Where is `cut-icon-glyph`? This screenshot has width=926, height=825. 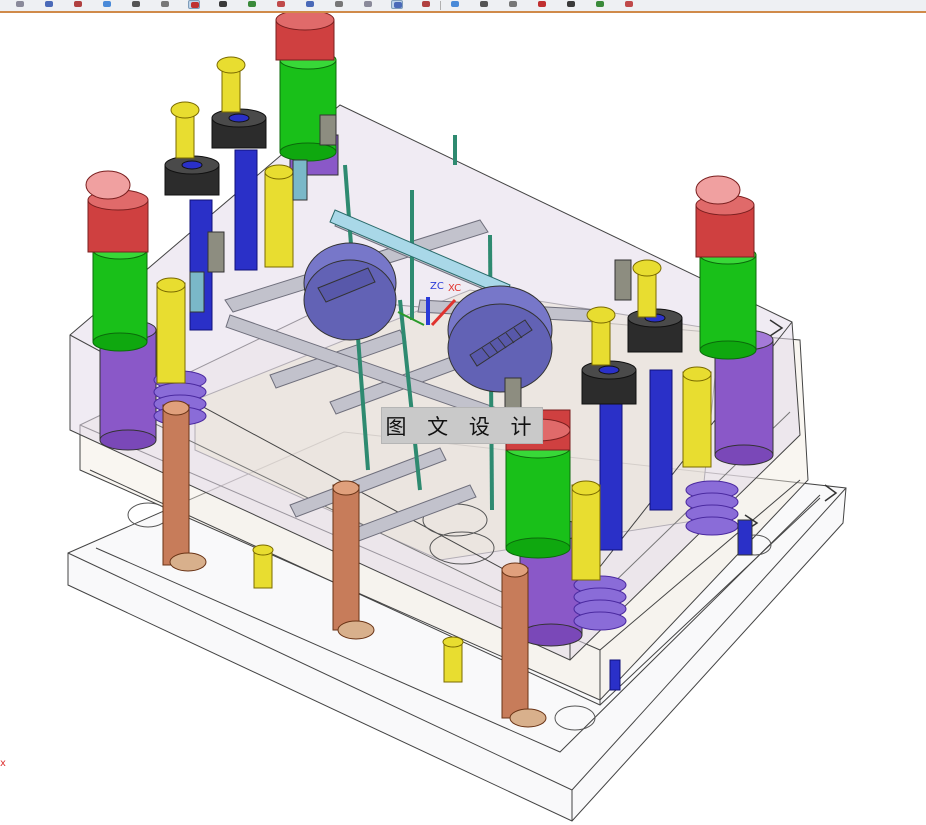 cut-icon-glyph is located at coordinates (310, 4).